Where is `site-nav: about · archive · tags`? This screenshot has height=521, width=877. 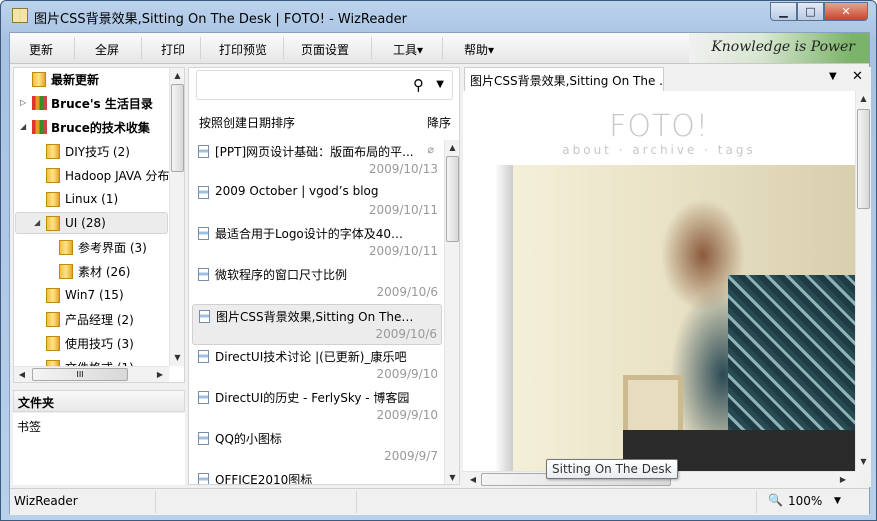
site-nav: about · archive · tags is located at coordinates (659, 150).